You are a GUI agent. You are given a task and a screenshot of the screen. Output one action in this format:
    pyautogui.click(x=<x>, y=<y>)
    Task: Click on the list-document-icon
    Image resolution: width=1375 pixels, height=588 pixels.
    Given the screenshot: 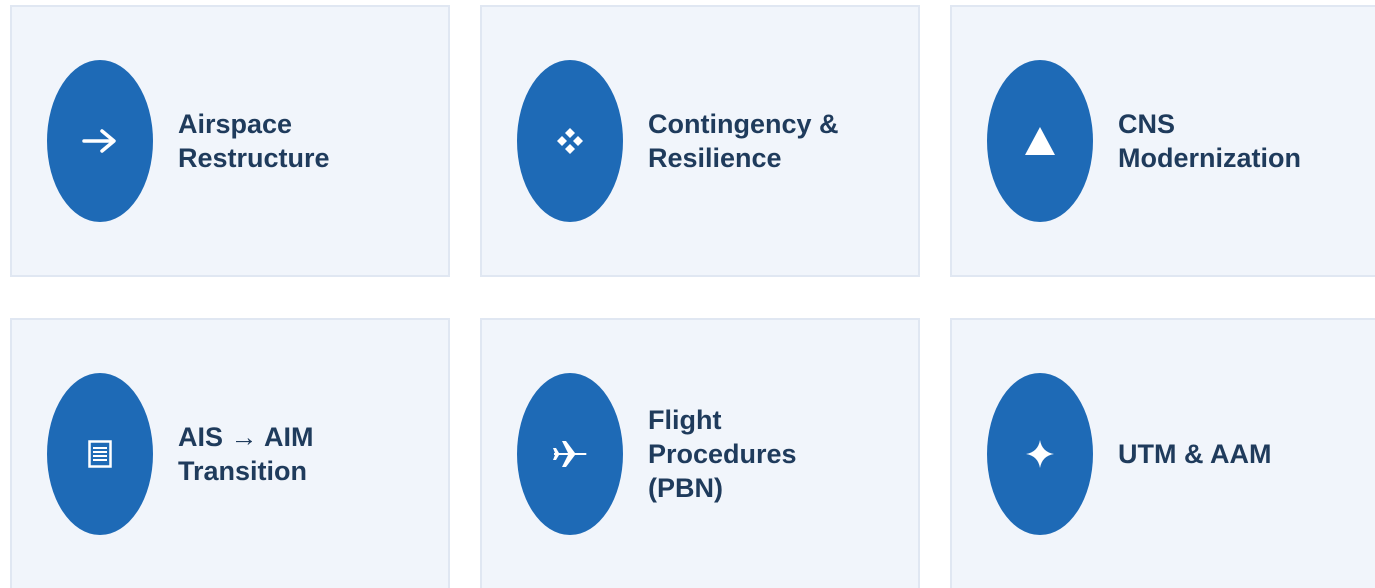 What is the action you would take?
    pyautogui.click(x=100, y=454)
    